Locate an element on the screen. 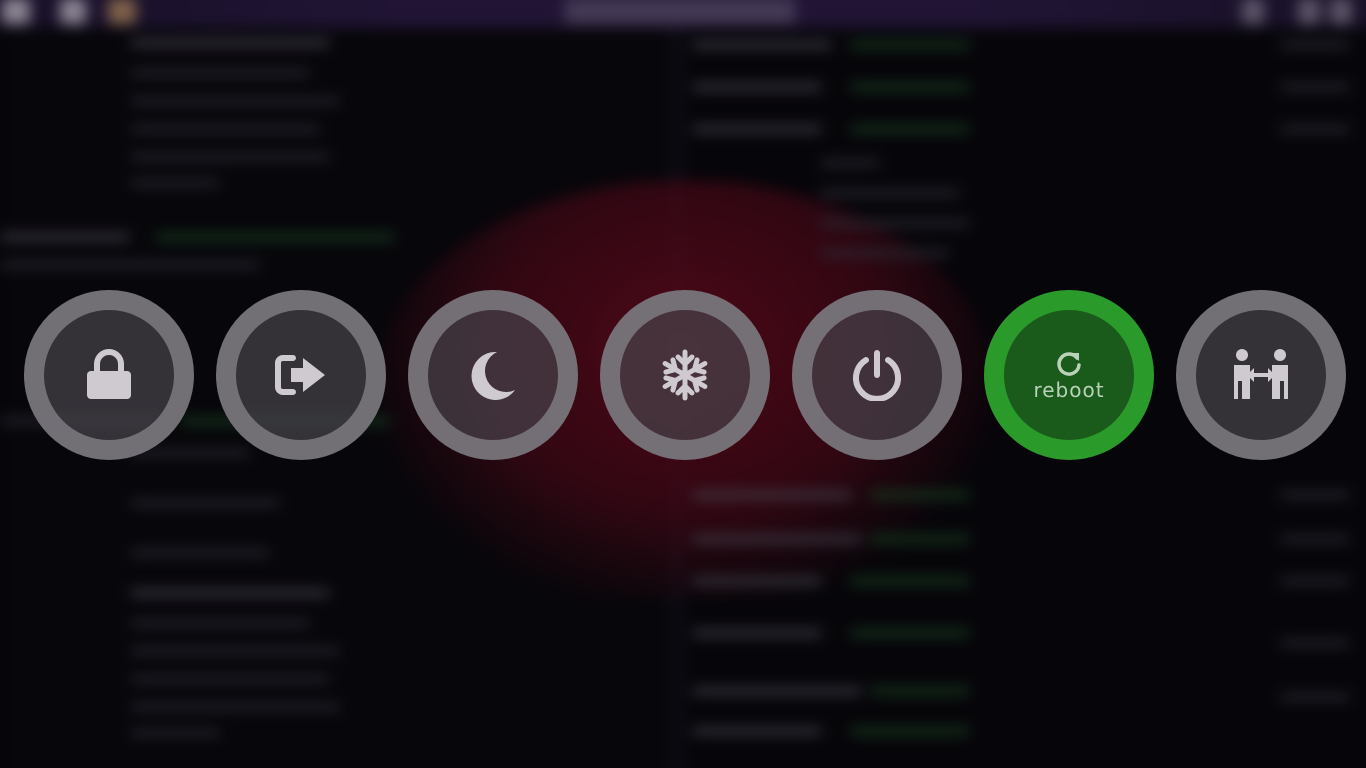  snowflake-icon is located at coordinates (685, 375).